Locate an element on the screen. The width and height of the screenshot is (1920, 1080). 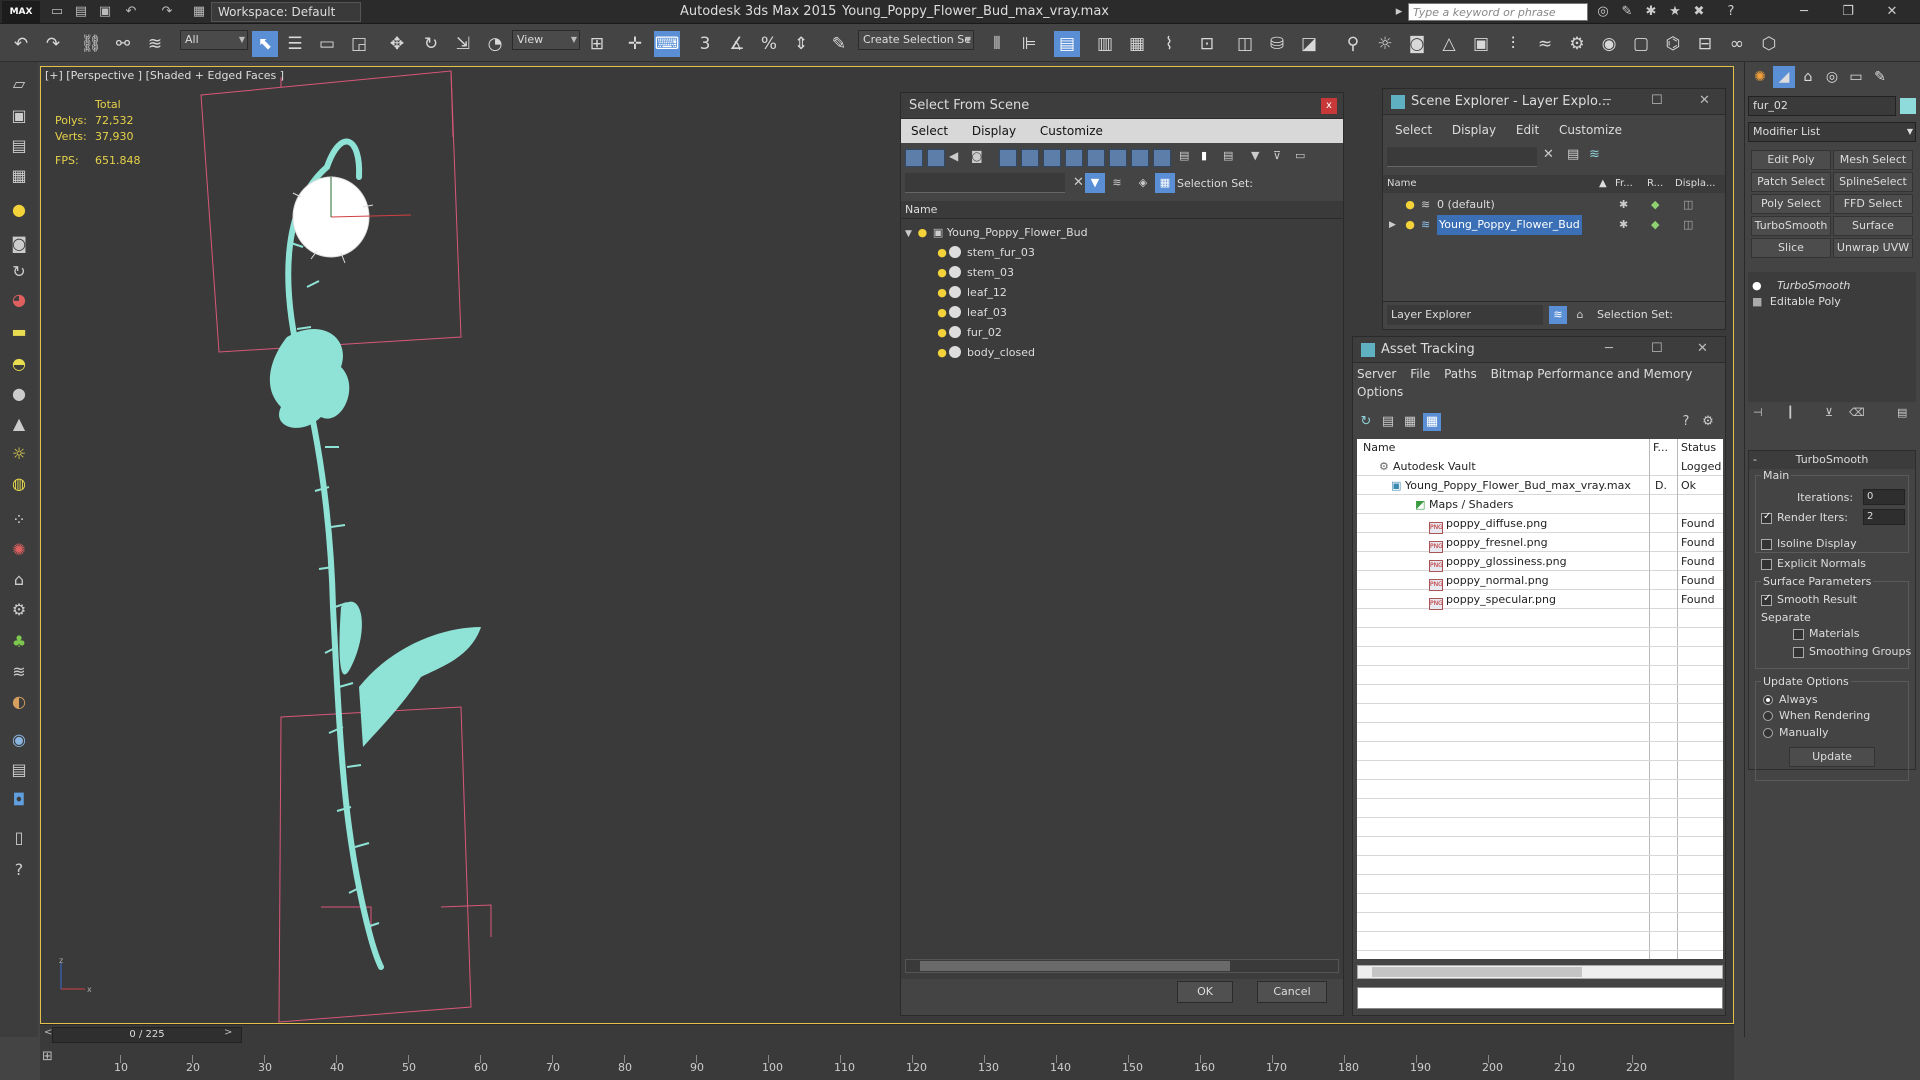
tree-row: ● body_closed is located at coordinates (1122, 353).